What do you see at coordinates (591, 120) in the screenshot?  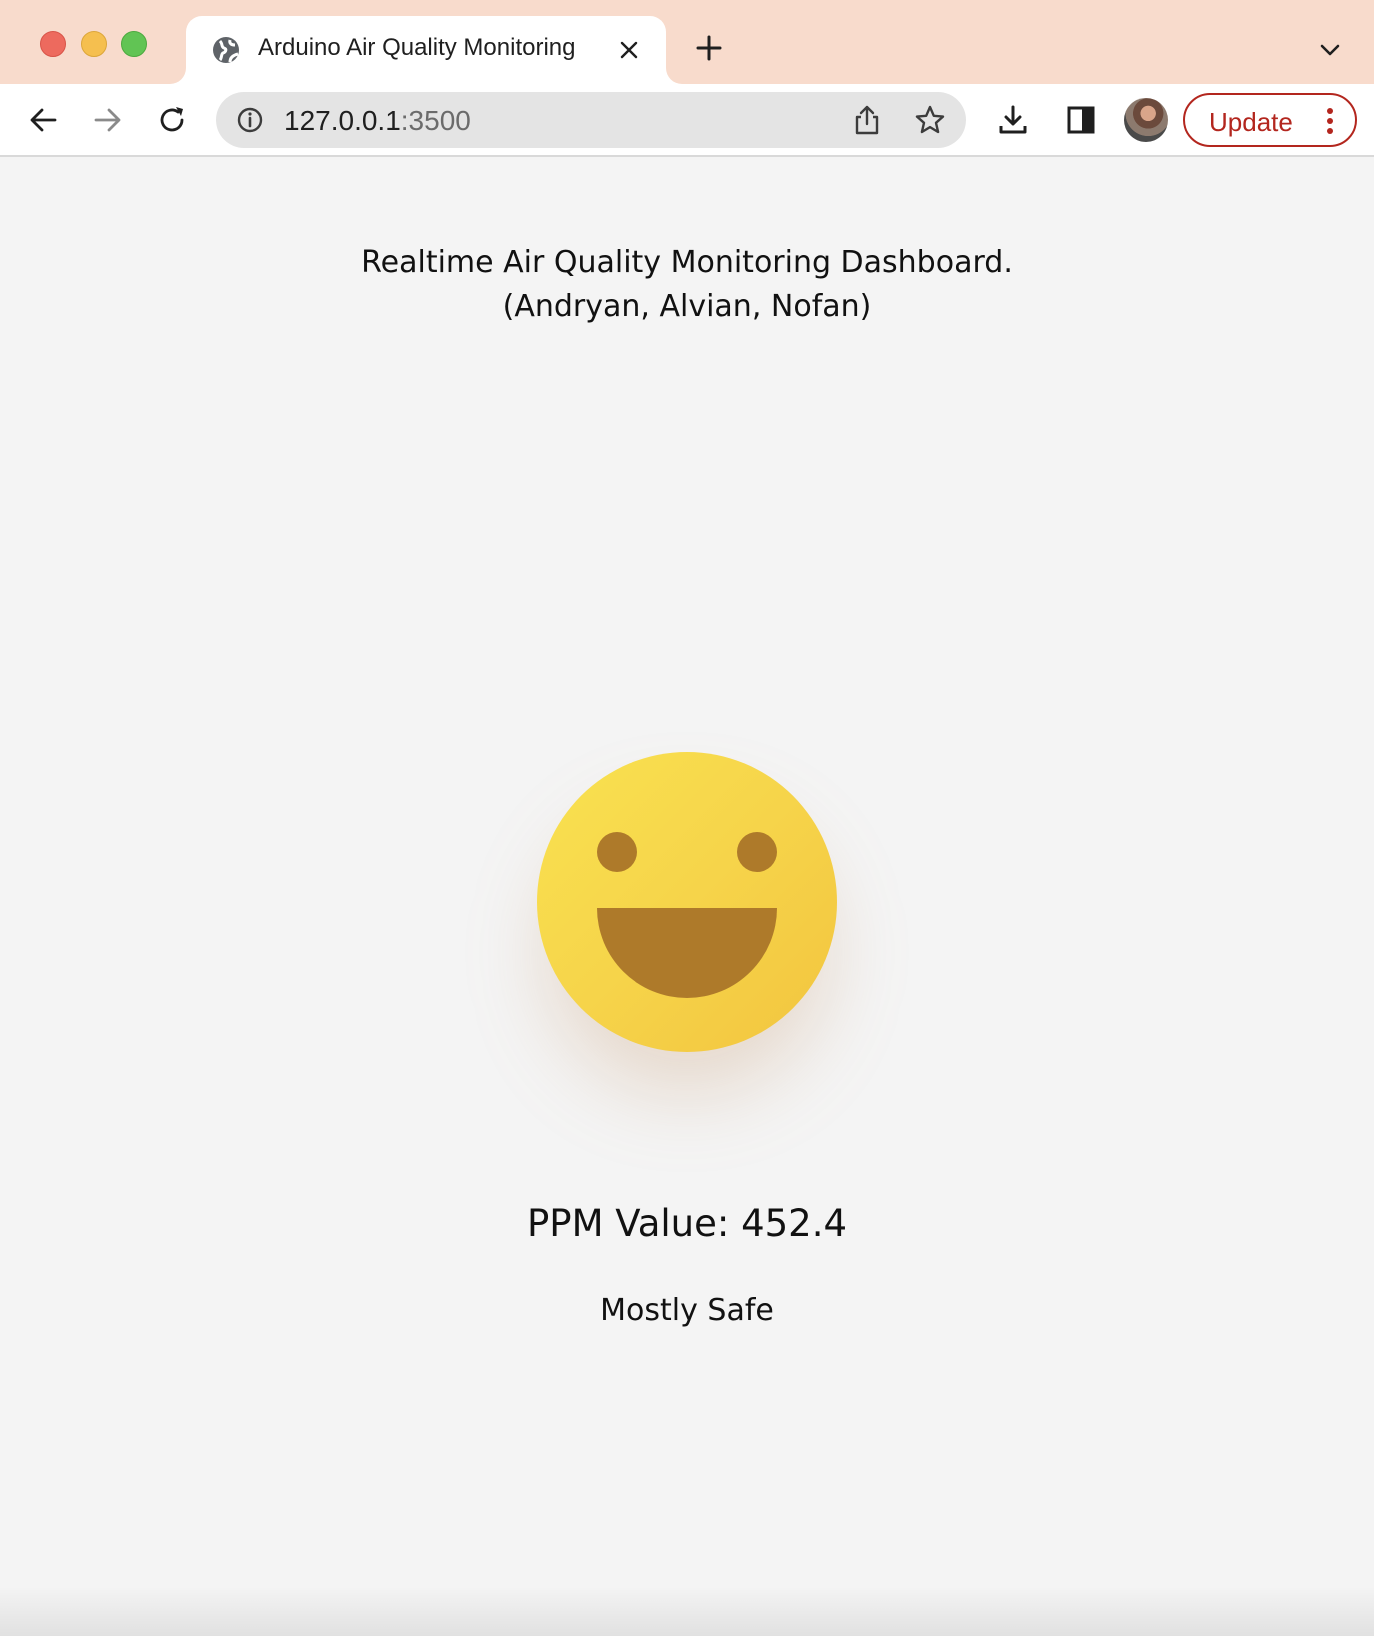 I see `address-bar: 127.0.0.1:3500` at bounding box center [591, 120].